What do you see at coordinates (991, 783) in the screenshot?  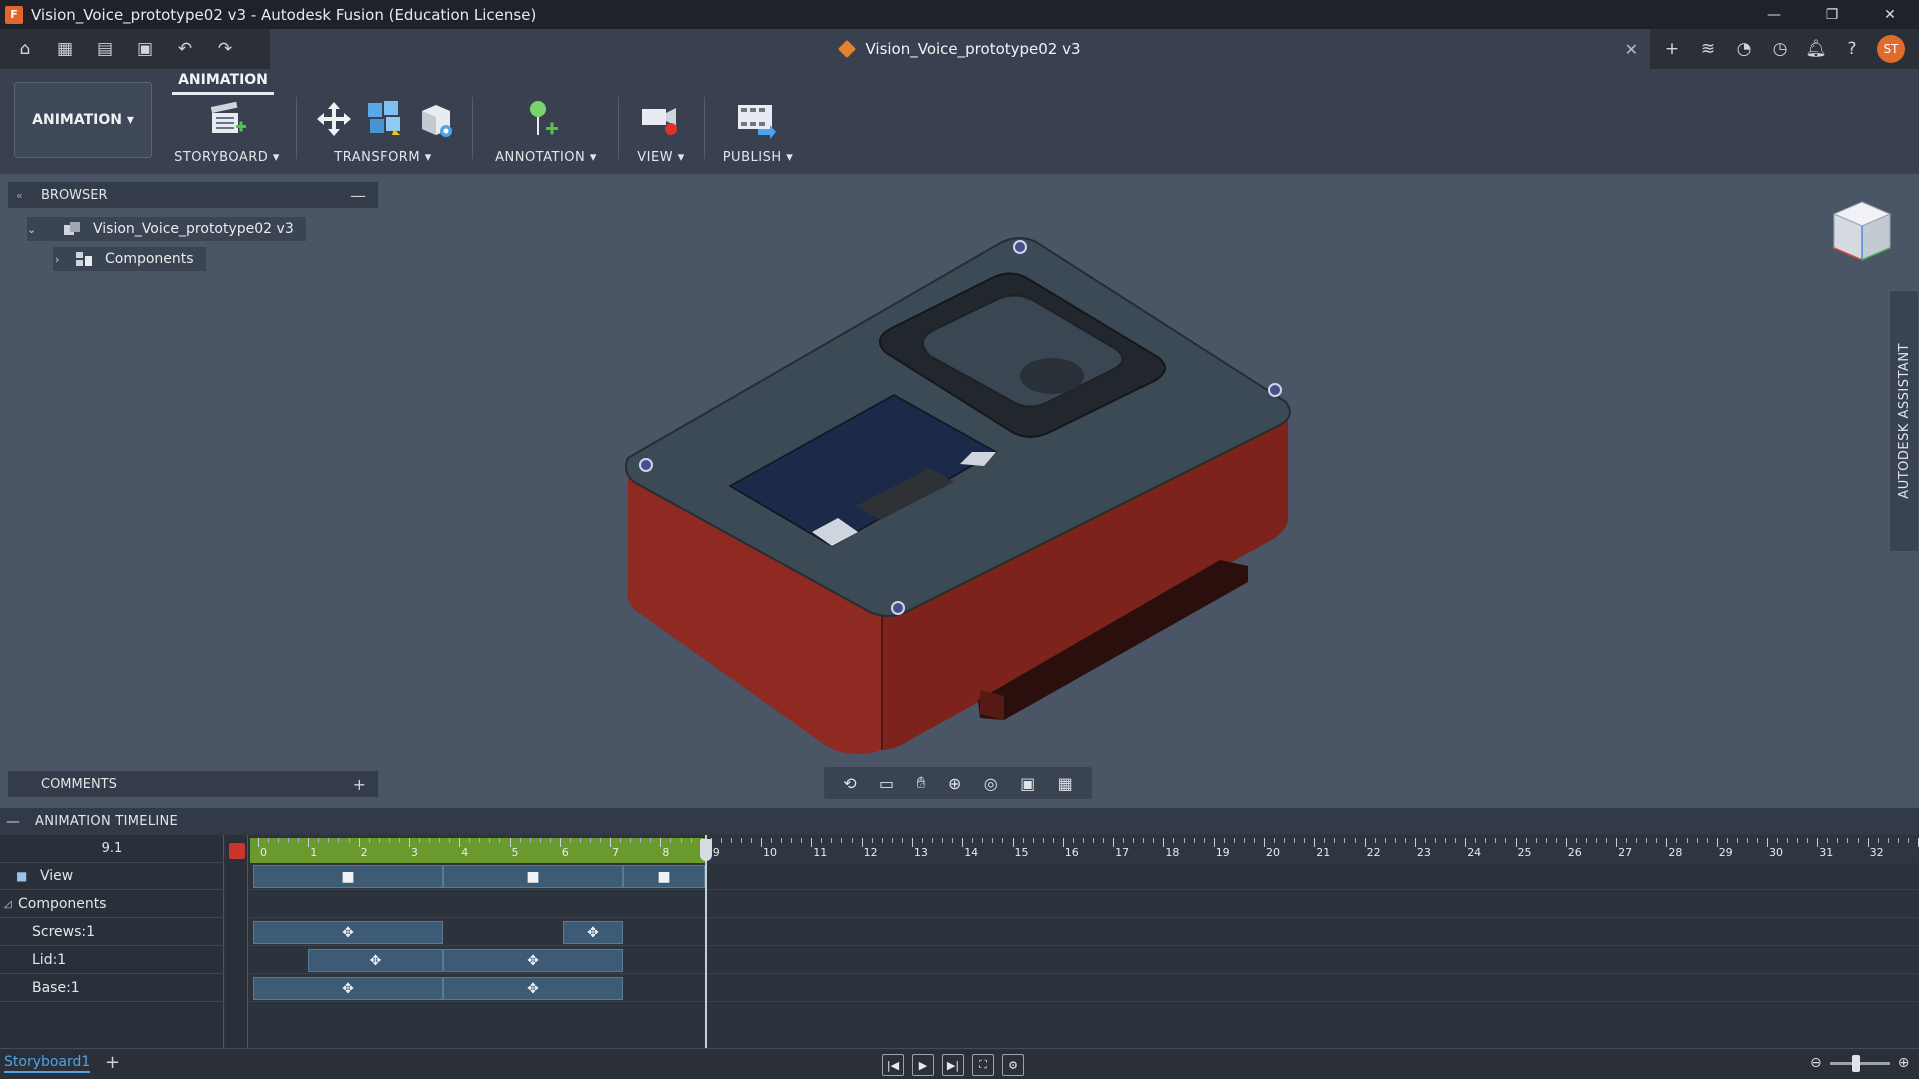 I see `fit-view-icon: ◎` at bounding box center [991, 783].